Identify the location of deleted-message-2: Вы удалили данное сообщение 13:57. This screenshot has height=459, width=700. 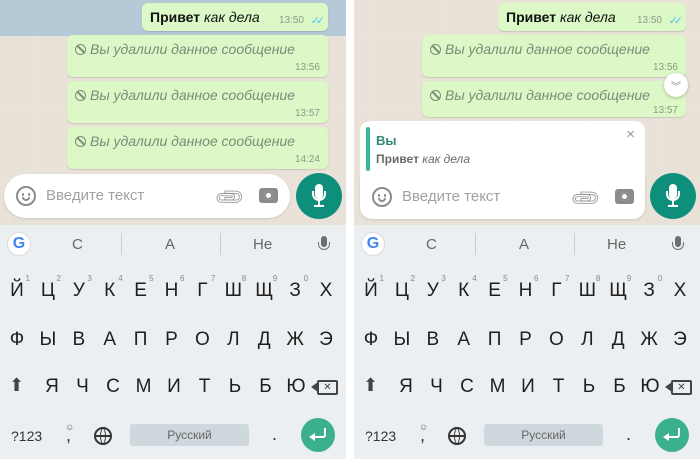
(197, 102).